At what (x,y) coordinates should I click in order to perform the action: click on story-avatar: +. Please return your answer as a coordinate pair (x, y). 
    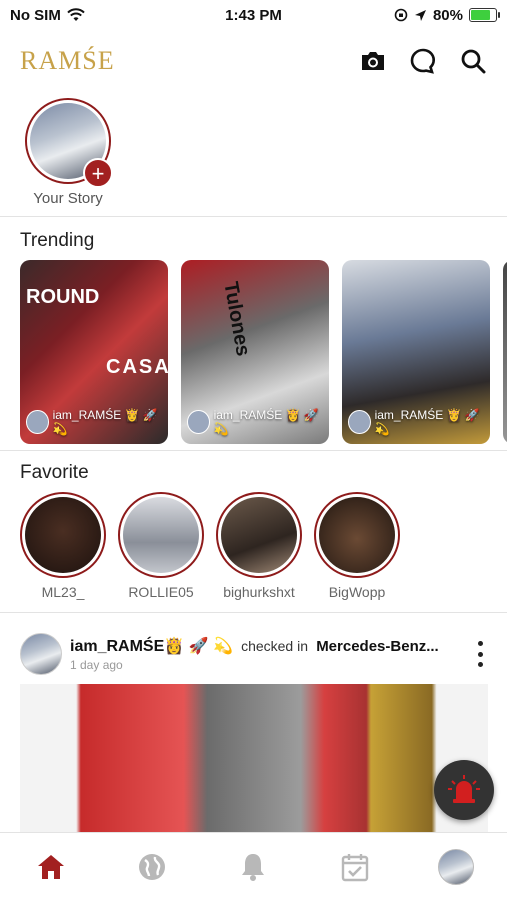
    Looking at the image, I should click on (69, 143).